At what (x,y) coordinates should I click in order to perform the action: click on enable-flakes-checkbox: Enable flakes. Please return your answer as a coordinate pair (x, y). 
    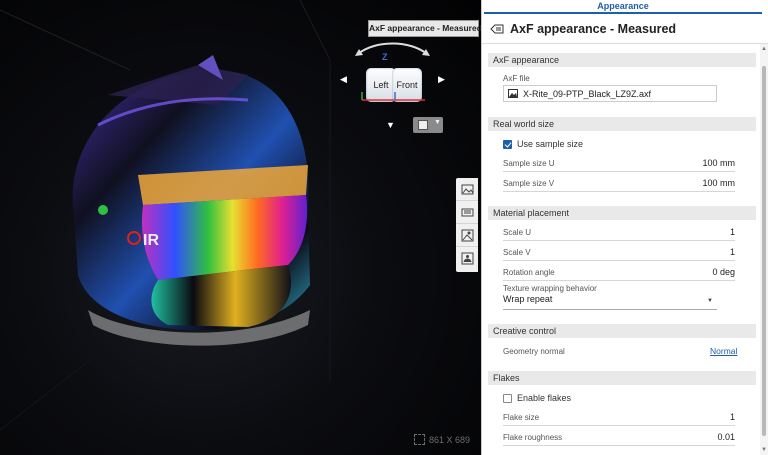
    Looking at the image, I should click on (537, 398).